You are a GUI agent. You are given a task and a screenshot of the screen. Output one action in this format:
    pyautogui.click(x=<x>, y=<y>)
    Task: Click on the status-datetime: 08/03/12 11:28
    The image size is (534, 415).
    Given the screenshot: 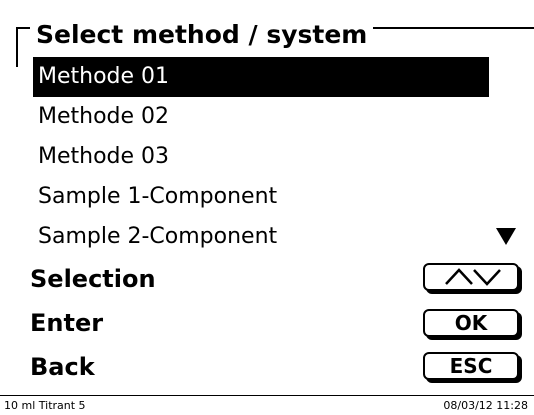 What is the action you would take?
    pyautogui.click(x=485, y=405)
    